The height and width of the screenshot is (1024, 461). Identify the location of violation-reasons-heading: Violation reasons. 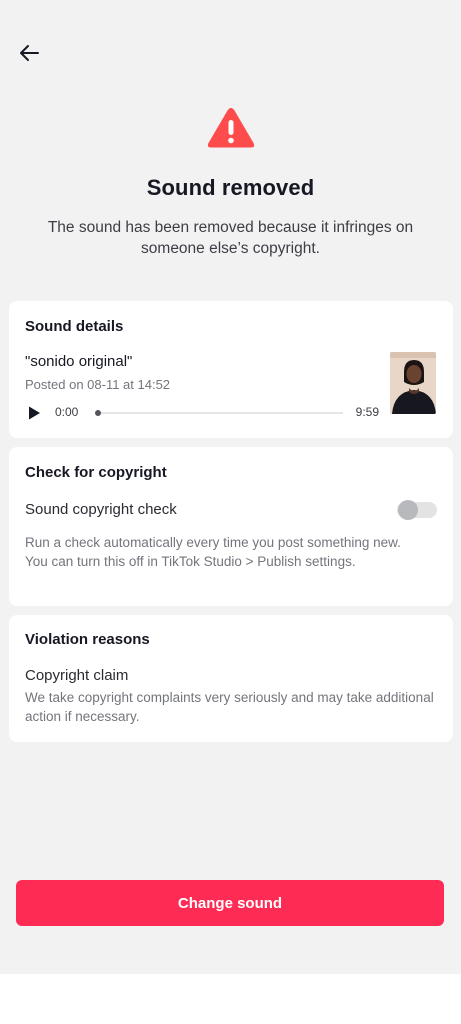
(87, 639).